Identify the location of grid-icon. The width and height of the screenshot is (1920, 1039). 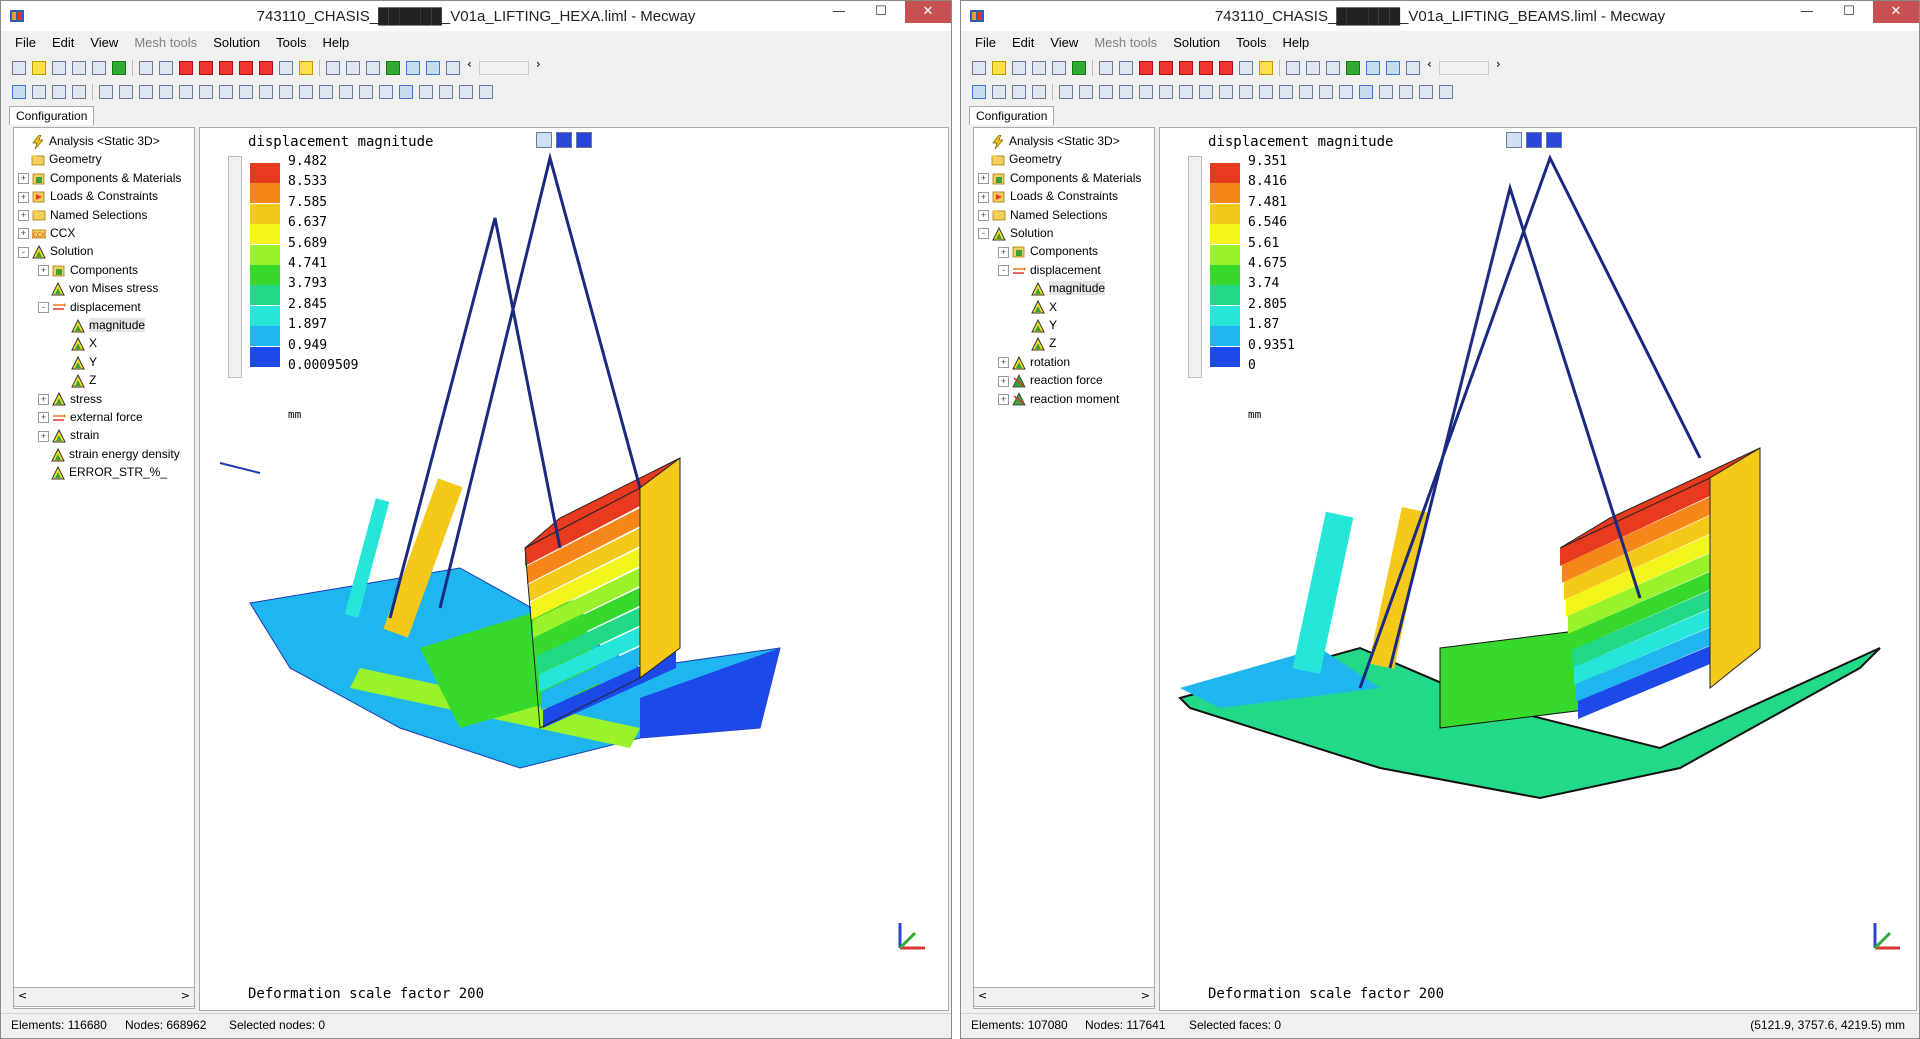
(1286, 92).